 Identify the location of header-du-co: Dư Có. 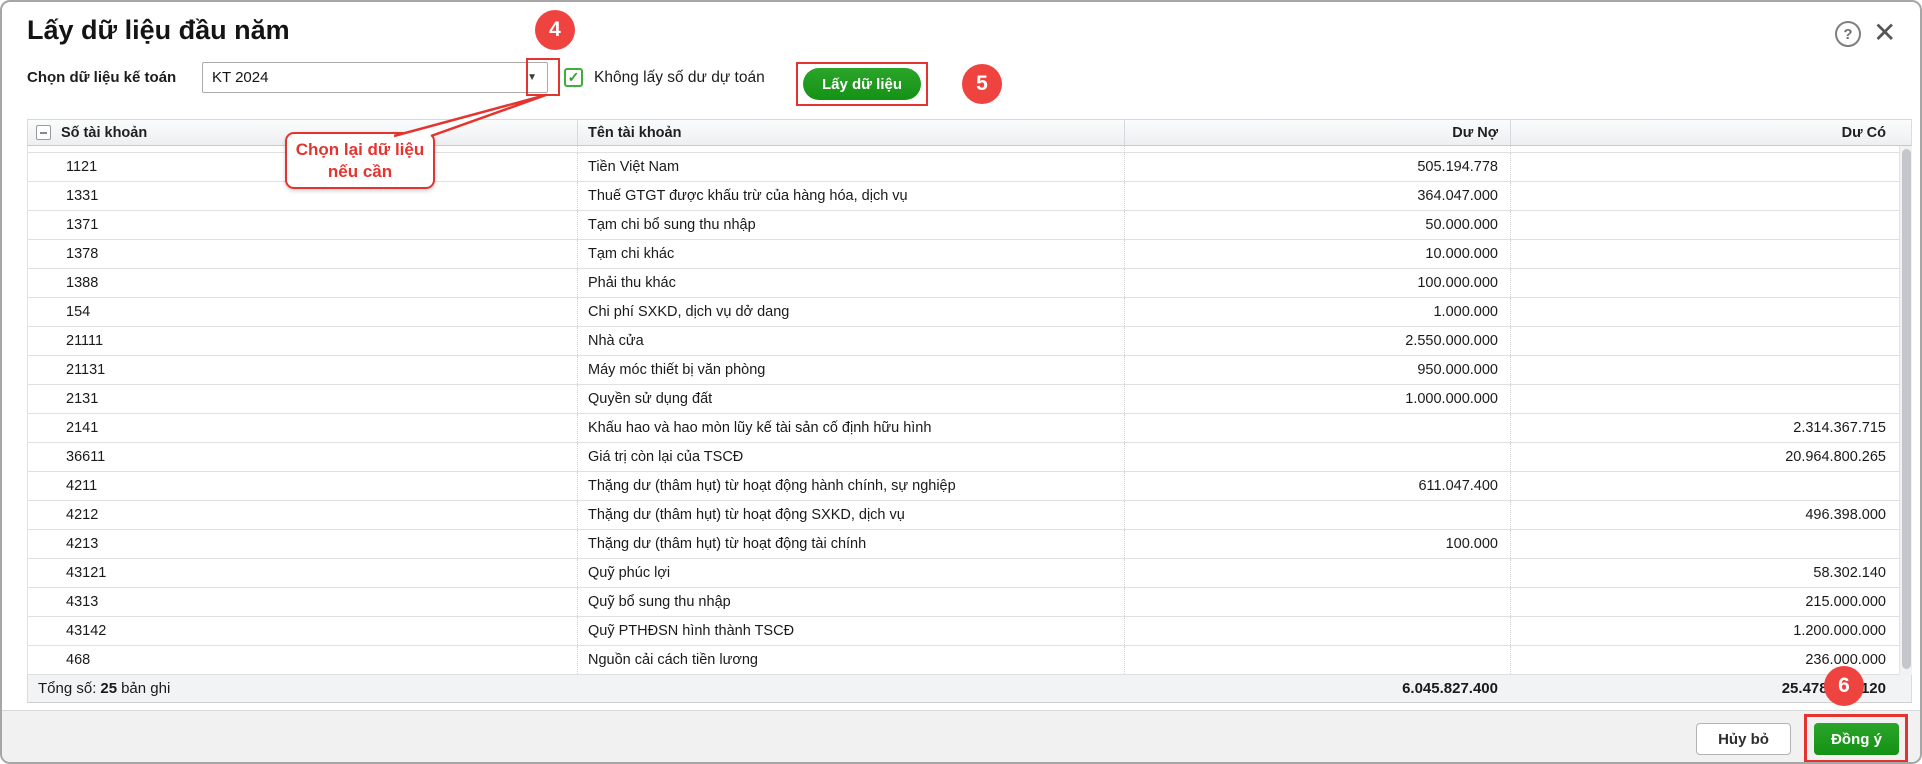
(1705, 132).